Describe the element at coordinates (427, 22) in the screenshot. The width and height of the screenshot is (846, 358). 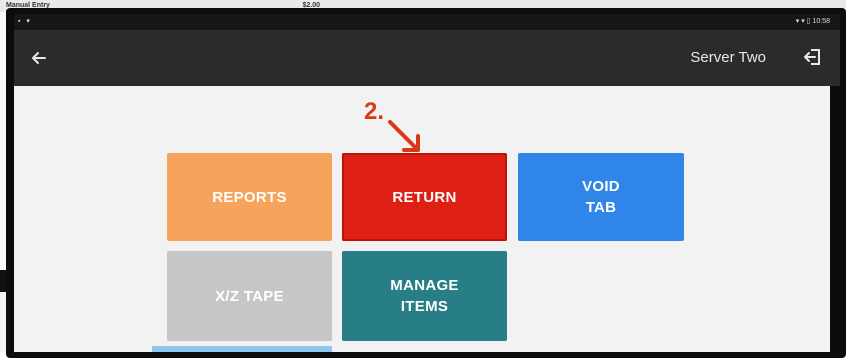
I see `status-bar: ▪ ▾ ▾ ▾ ▯ 10:58` at that location.